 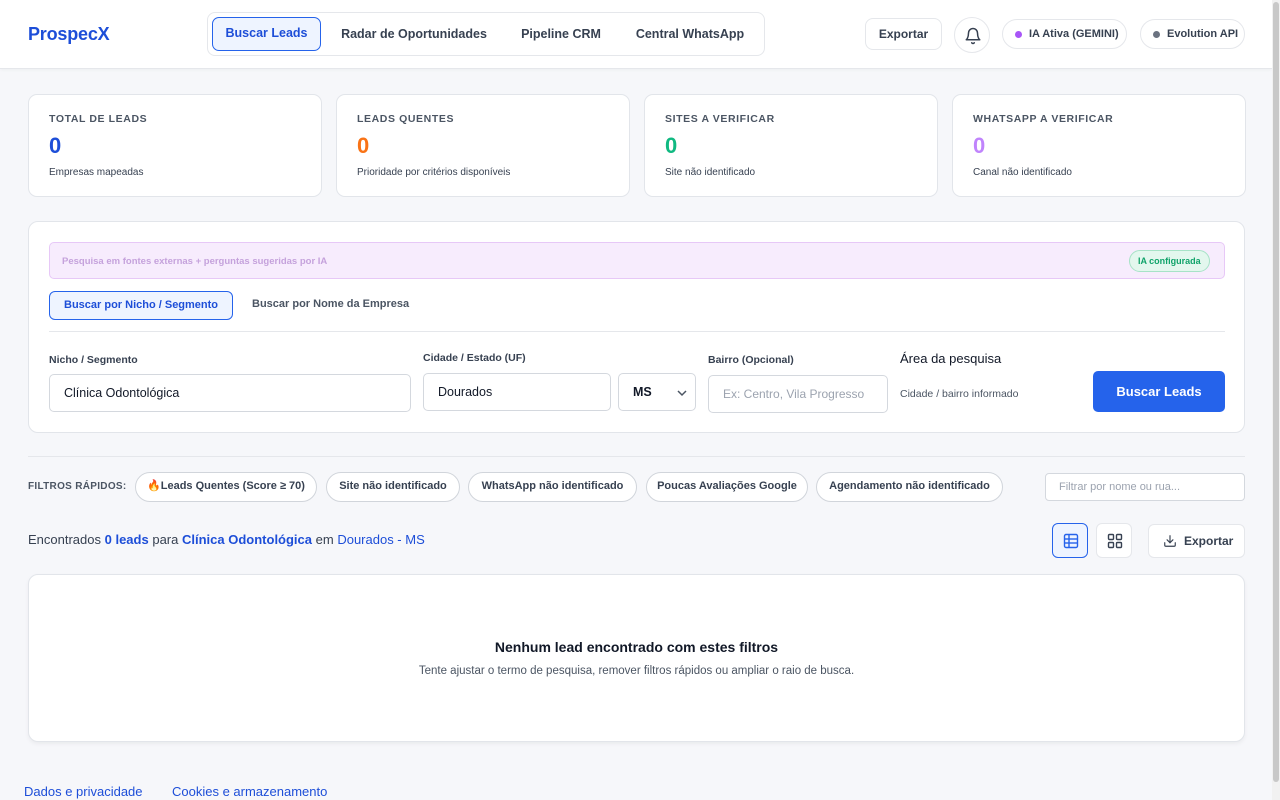 What do you see at coordinates (1159, 391) in the screenshot?
I see `search-leads-button: Buscar Leads` at bounding box center [1159, 391].